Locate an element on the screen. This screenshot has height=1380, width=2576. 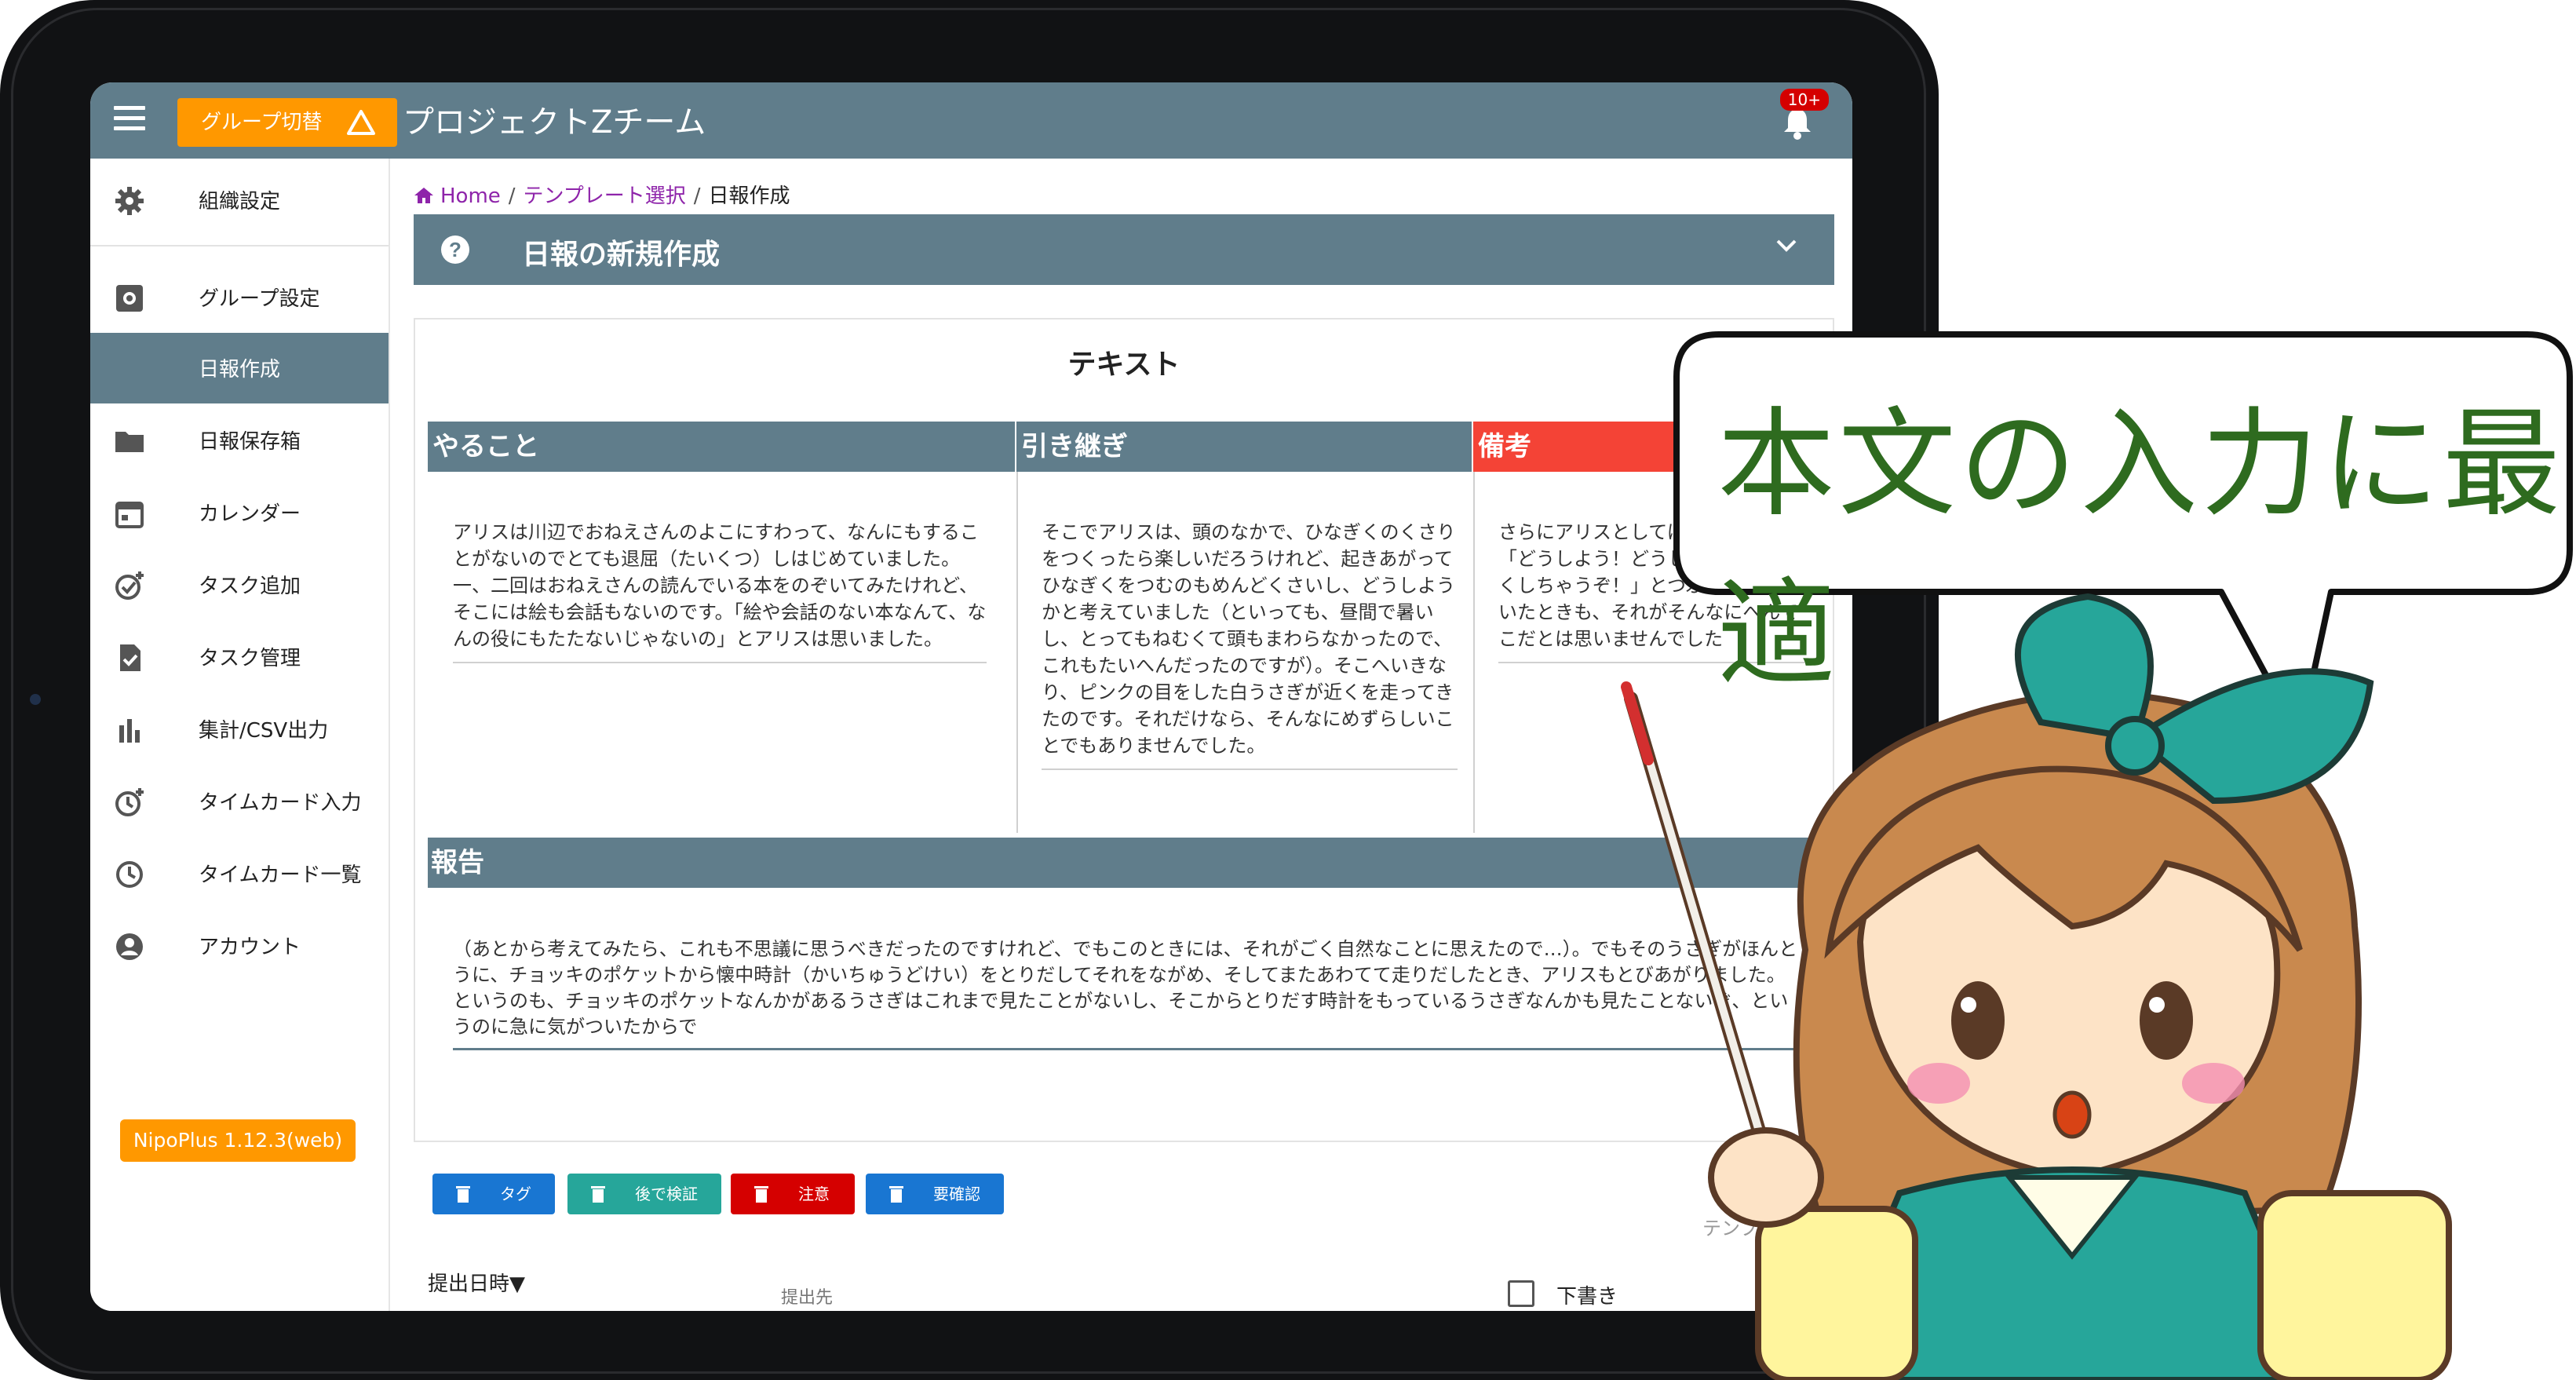
group-switch-label: グループ切替 is located at coordinates (262, 122).